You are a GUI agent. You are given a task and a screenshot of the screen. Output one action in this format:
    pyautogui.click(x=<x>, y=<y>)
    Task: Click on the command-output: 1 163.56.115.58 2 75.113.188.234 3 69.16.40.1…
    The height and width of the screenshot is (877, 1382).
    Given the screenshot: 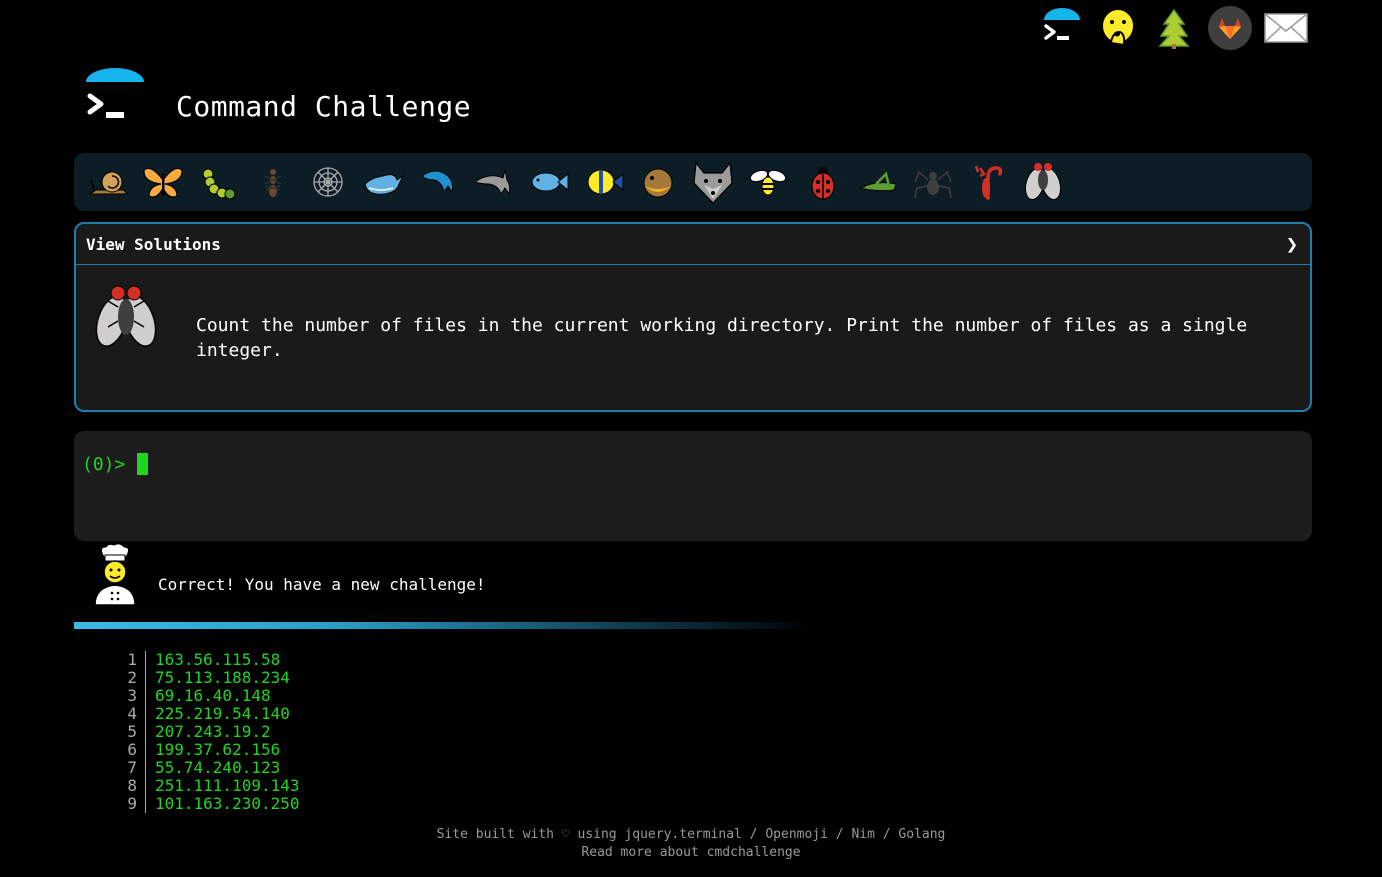 What is the action you would take?
    pyautogui.click(x=206, y=732)
    